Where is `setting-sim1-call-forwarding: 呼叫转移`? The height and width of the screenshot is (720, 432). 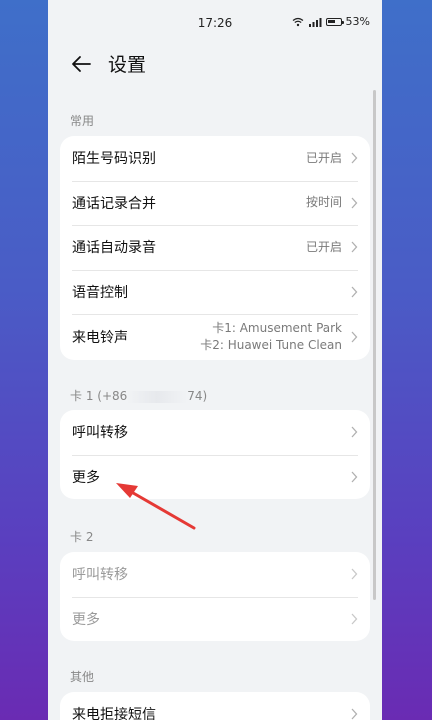 setting-sim1-call-forwarding: 呼叫转移 is located at coordinates (215, 432).